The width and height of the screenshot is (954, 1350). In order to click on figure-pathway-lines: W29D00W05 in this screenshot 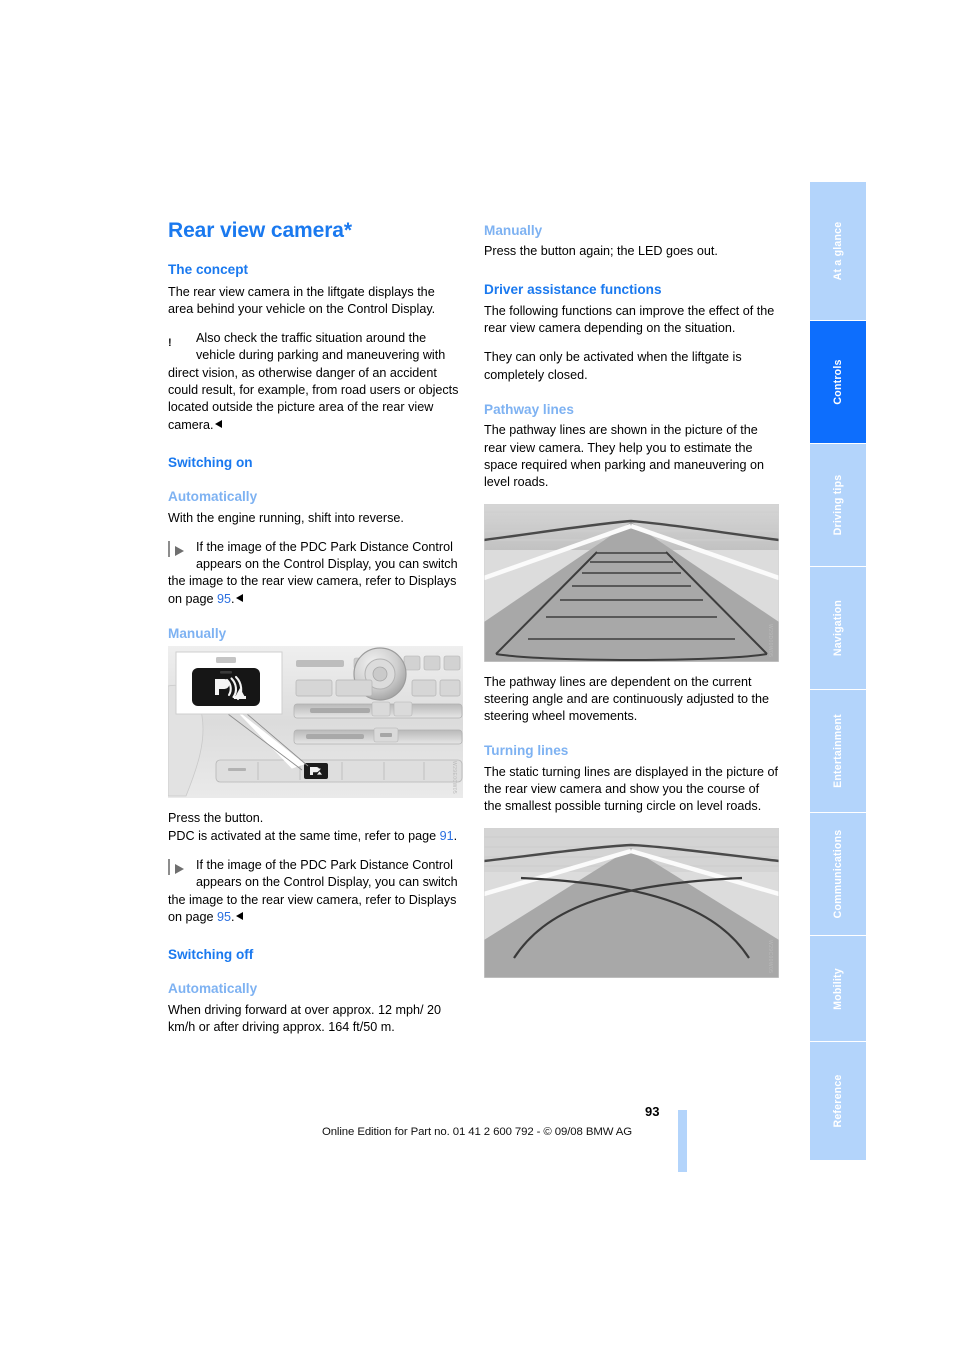, I will do `click(631, 582)`.